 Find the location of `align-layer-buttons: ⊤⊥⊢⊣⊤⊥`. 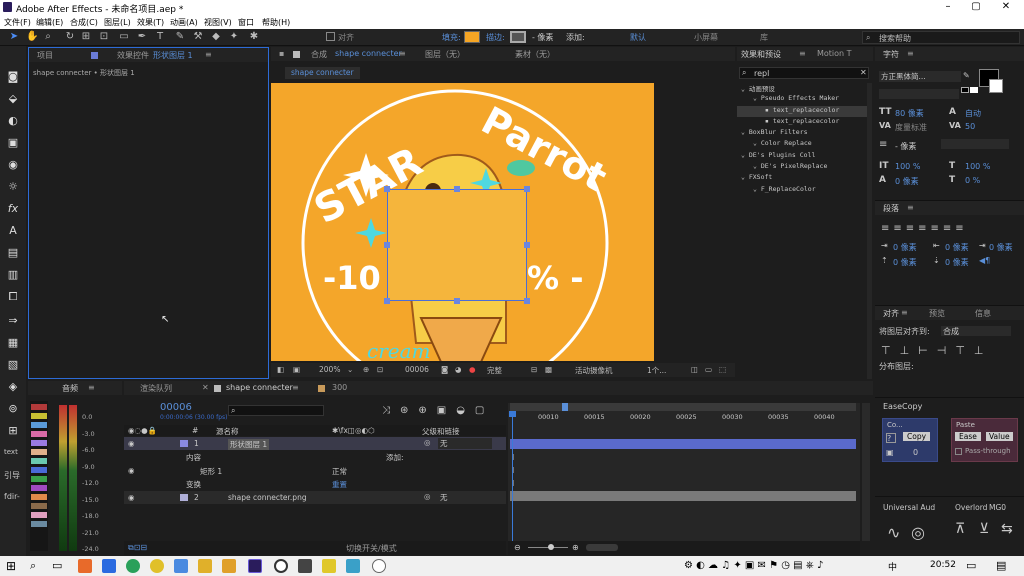

align-layer-buttons: ⊤⊥⊢⊣⊤⊥ is located at coordinates (937, 350).